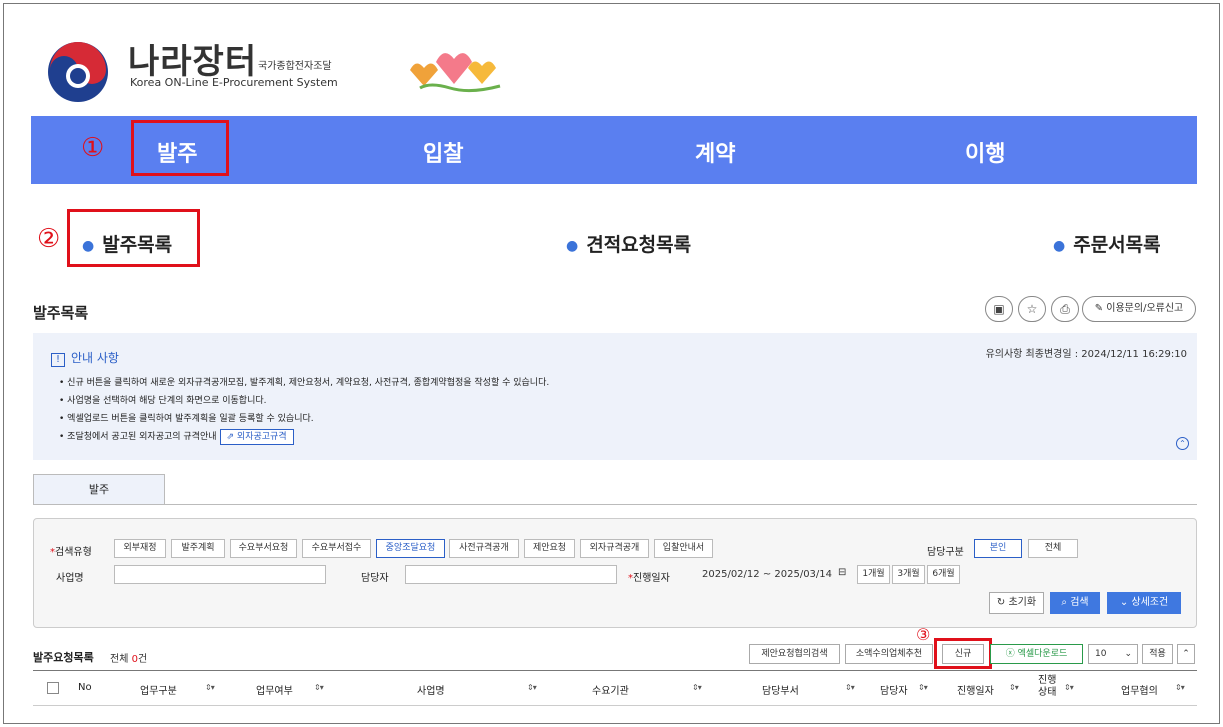 This screenshot has height=727, width=1223. Describe the element at coordinates (610, 689) in the screenshot. I see `col-demand-agency: 수요기관` at that location.